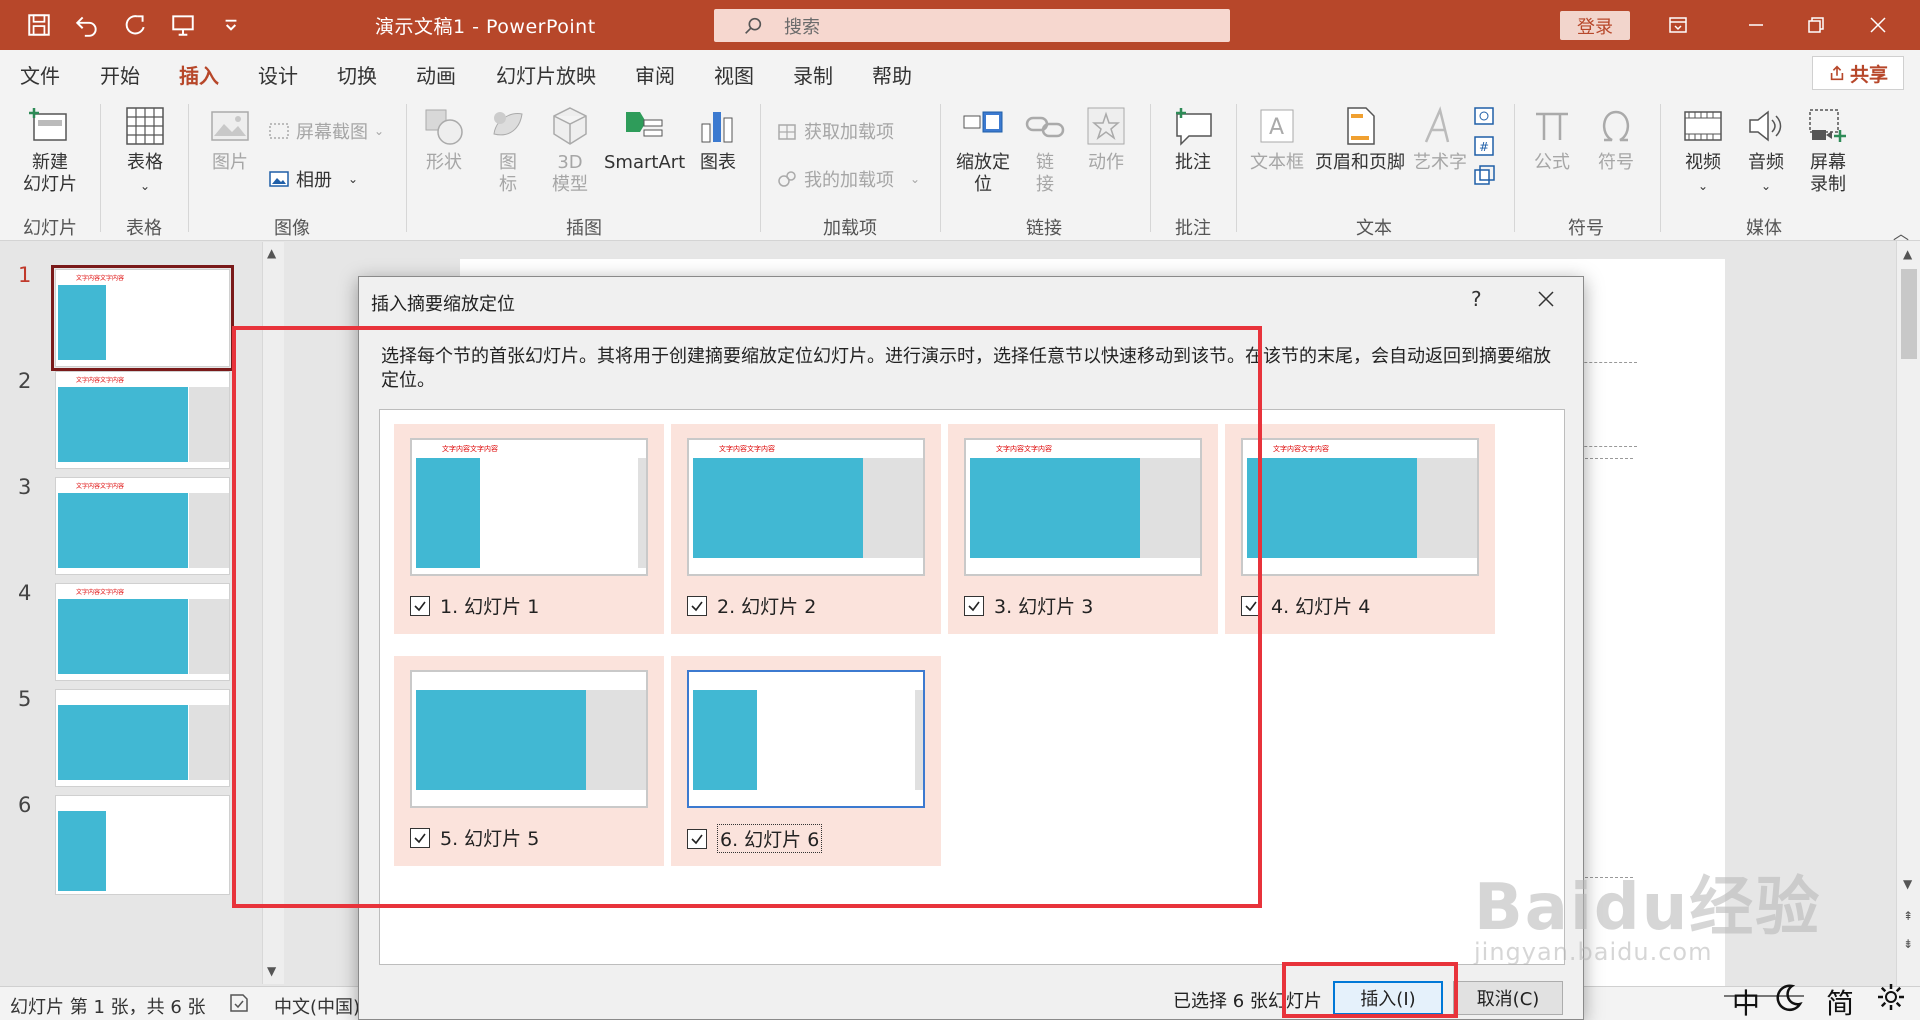 The image size is (1920, 1020). What do you see at coordinates (983, 173) in the screenshot?
I see `zoom-label: 缩放定 位` at bounding box center [983, 173].